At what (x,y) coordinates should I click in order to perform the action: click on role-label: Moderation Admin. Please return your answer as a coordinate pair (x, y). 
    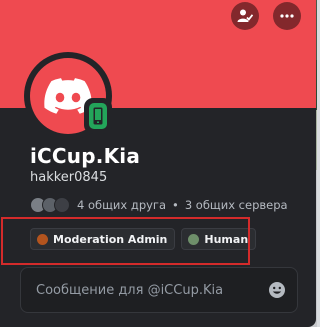
    Looking at the image, I should click on (110, 239).